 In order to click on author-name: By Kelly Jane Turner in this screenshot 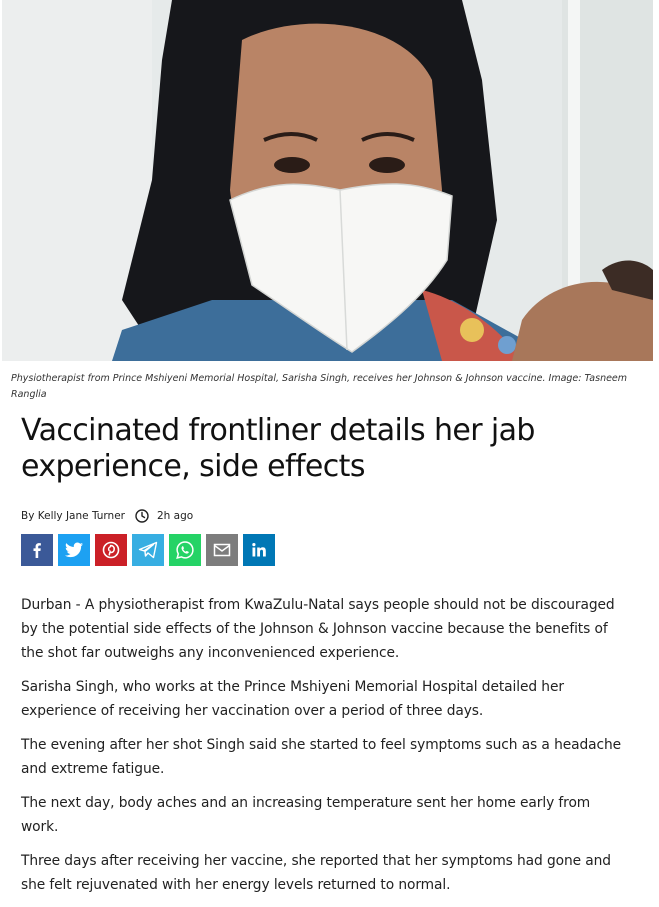, I will do `click(73, 516)`.